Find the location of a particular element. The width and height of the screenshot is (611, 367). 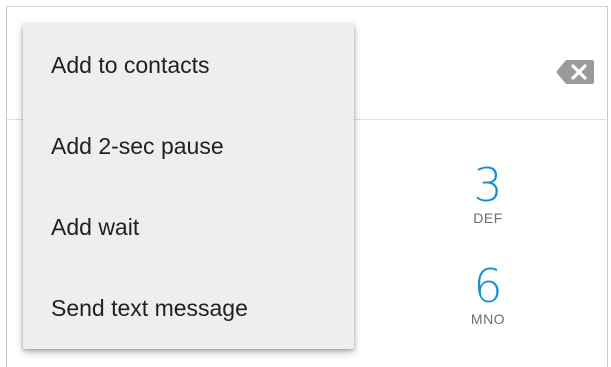

key-digit: 6 is located at coordinates (488, 286).